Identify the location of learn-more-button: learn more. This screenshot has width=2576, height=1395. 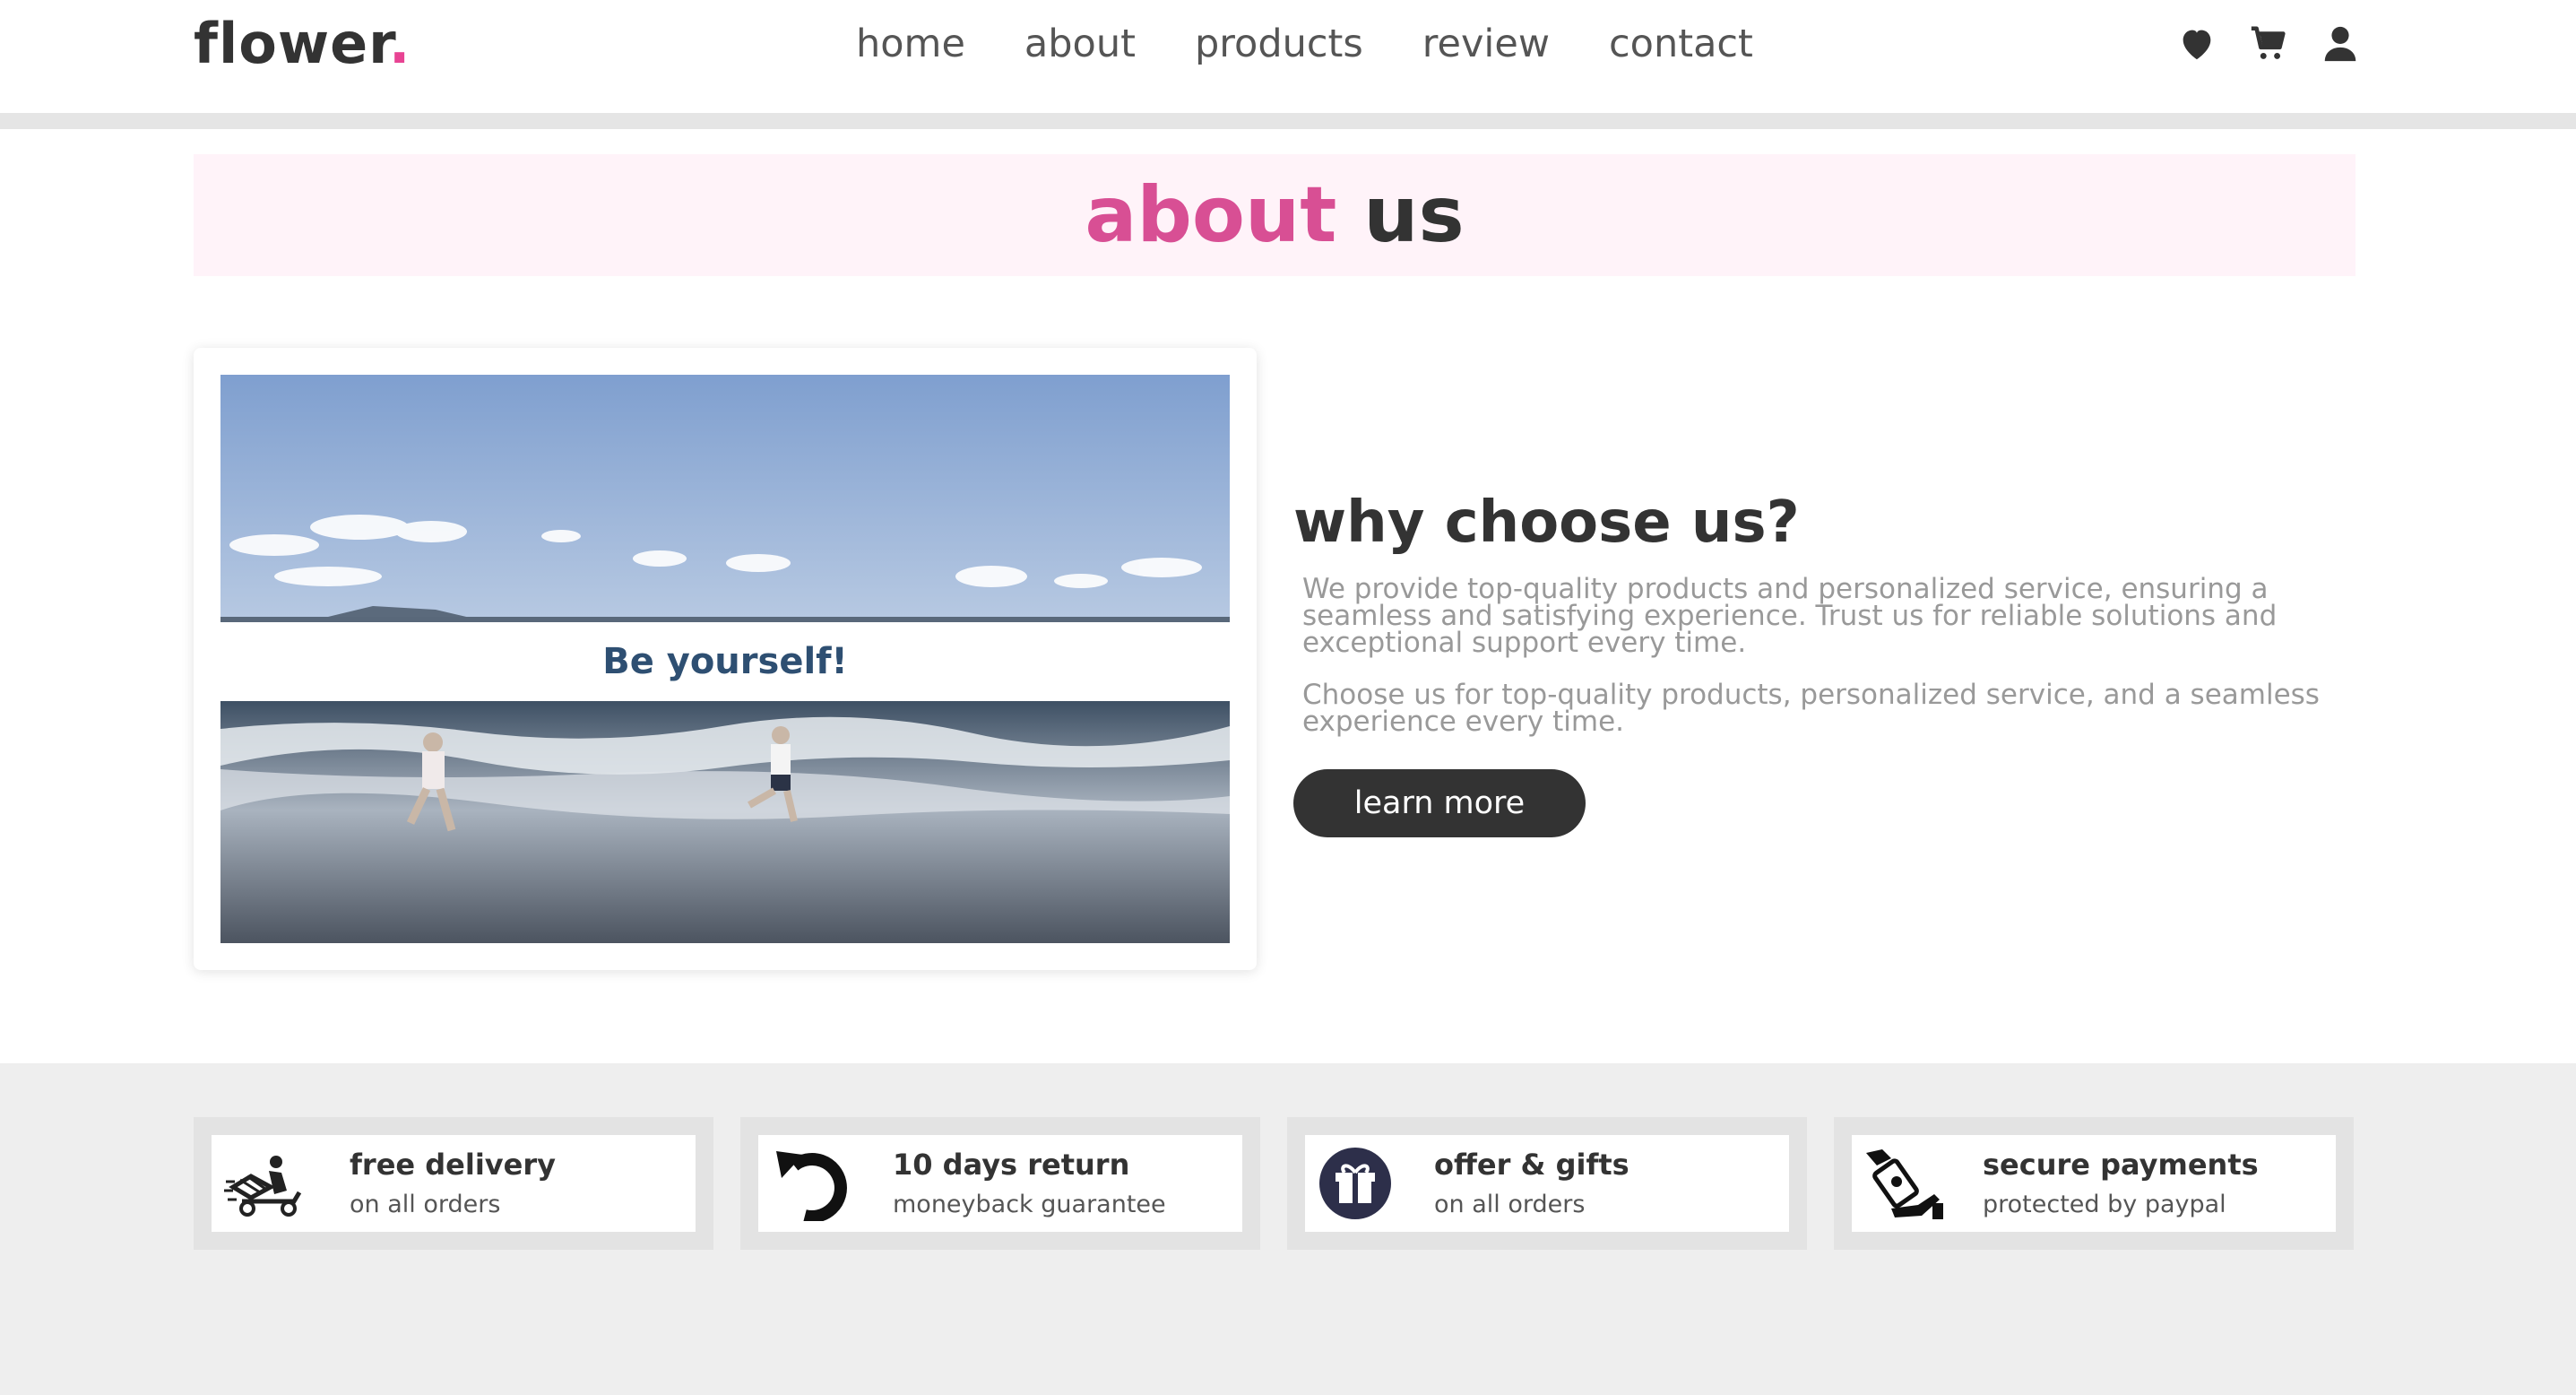
(1439, 803).